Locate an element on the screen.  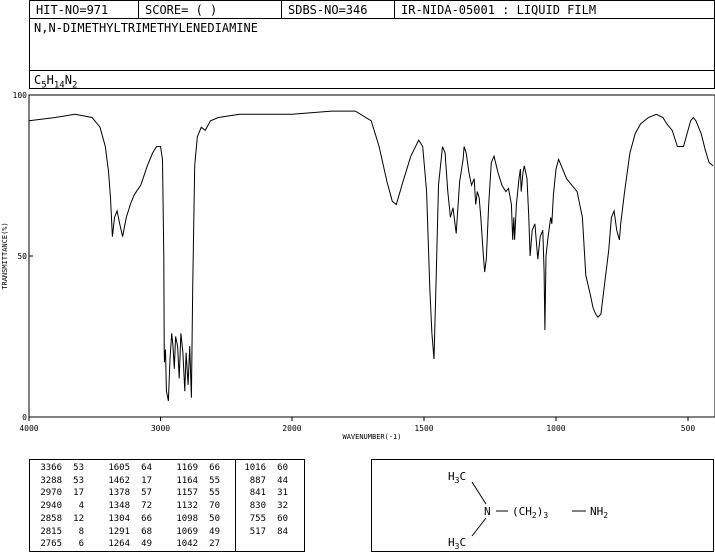
peak-transmittance: 44 is located at coordinates (282, 480).